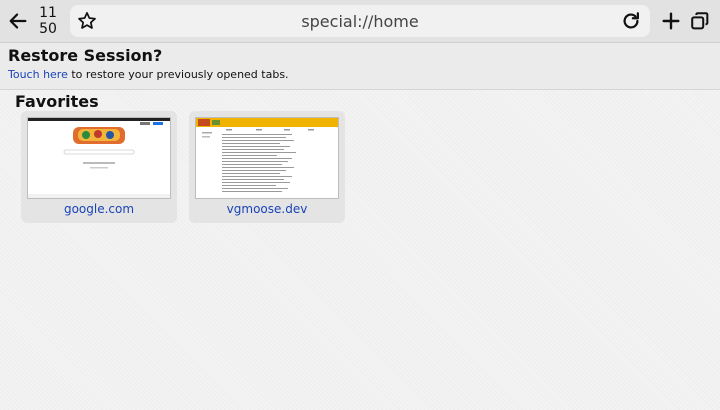  I want to click on back-button, so click(18, 21).